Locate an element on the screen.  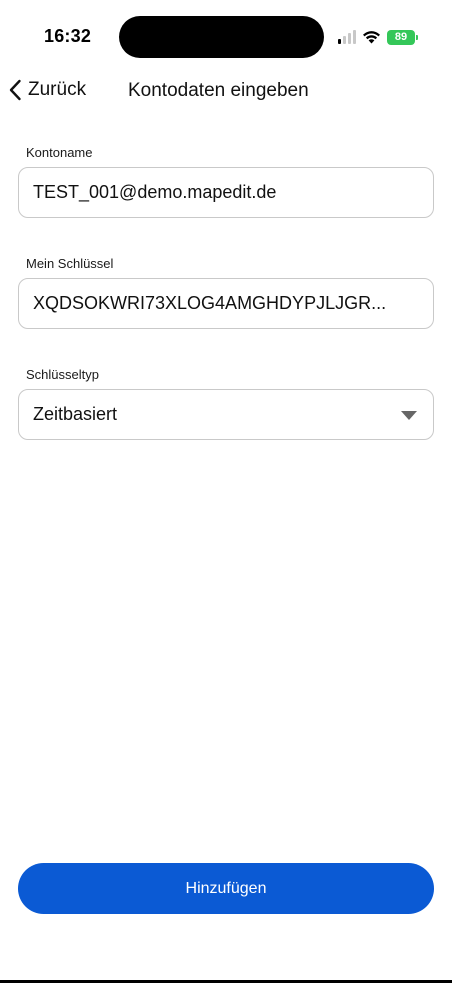
status-bar: 16:32 89 is located at coordinates (226, 35).